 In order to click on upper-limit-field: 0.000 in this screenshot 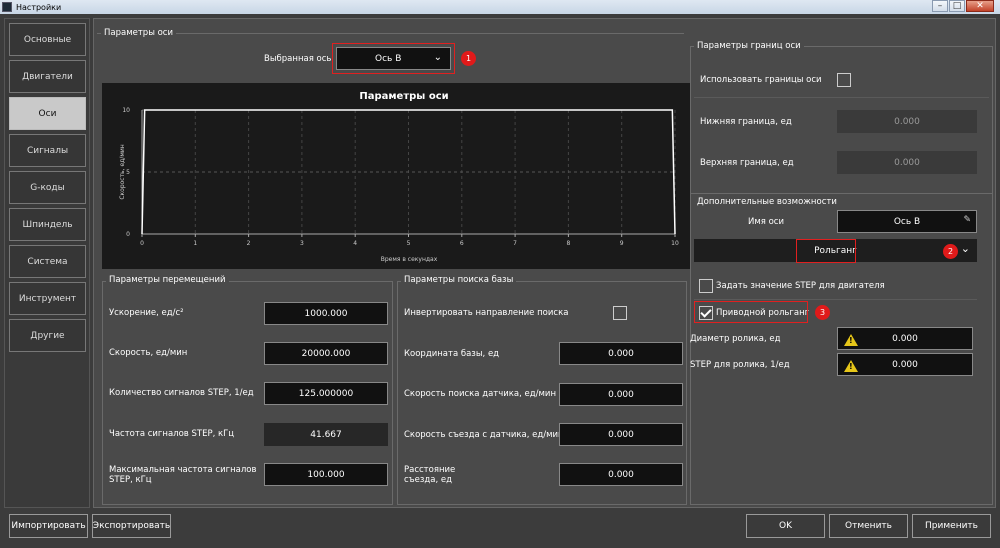, I will do `click(907, 162)`.